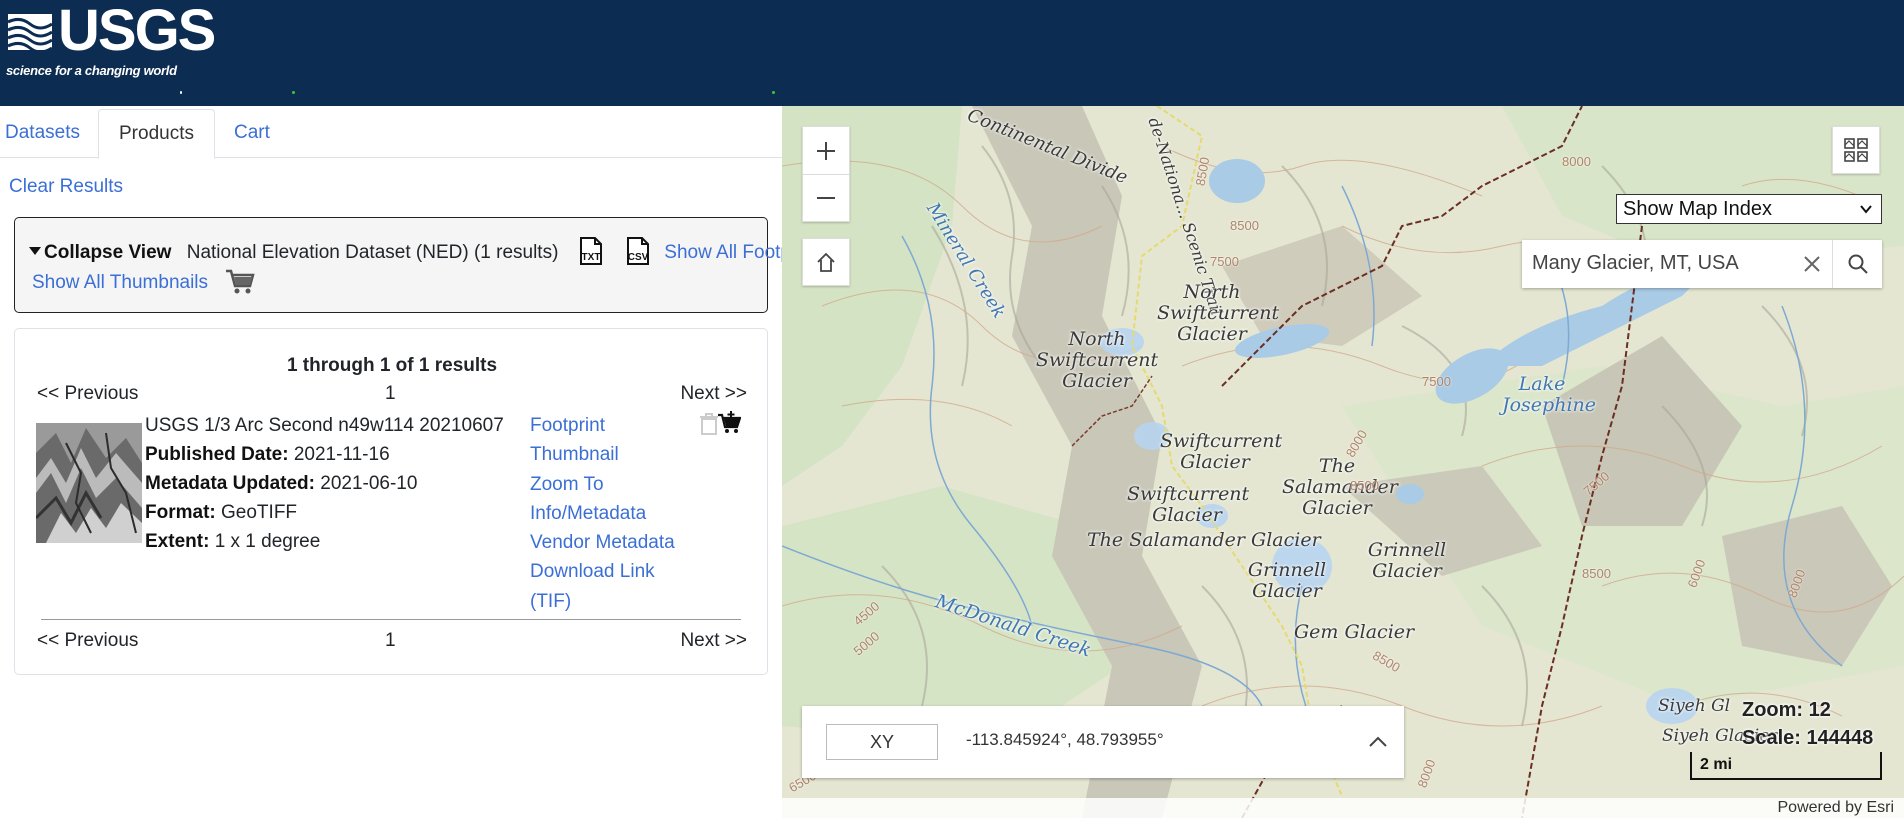 This screenshot has width=1904, height=818. What do you see at coordinates (30, 34) in the screenshot?
I see `usgs-wave-logo-icon` at bounding box center [30, 34].